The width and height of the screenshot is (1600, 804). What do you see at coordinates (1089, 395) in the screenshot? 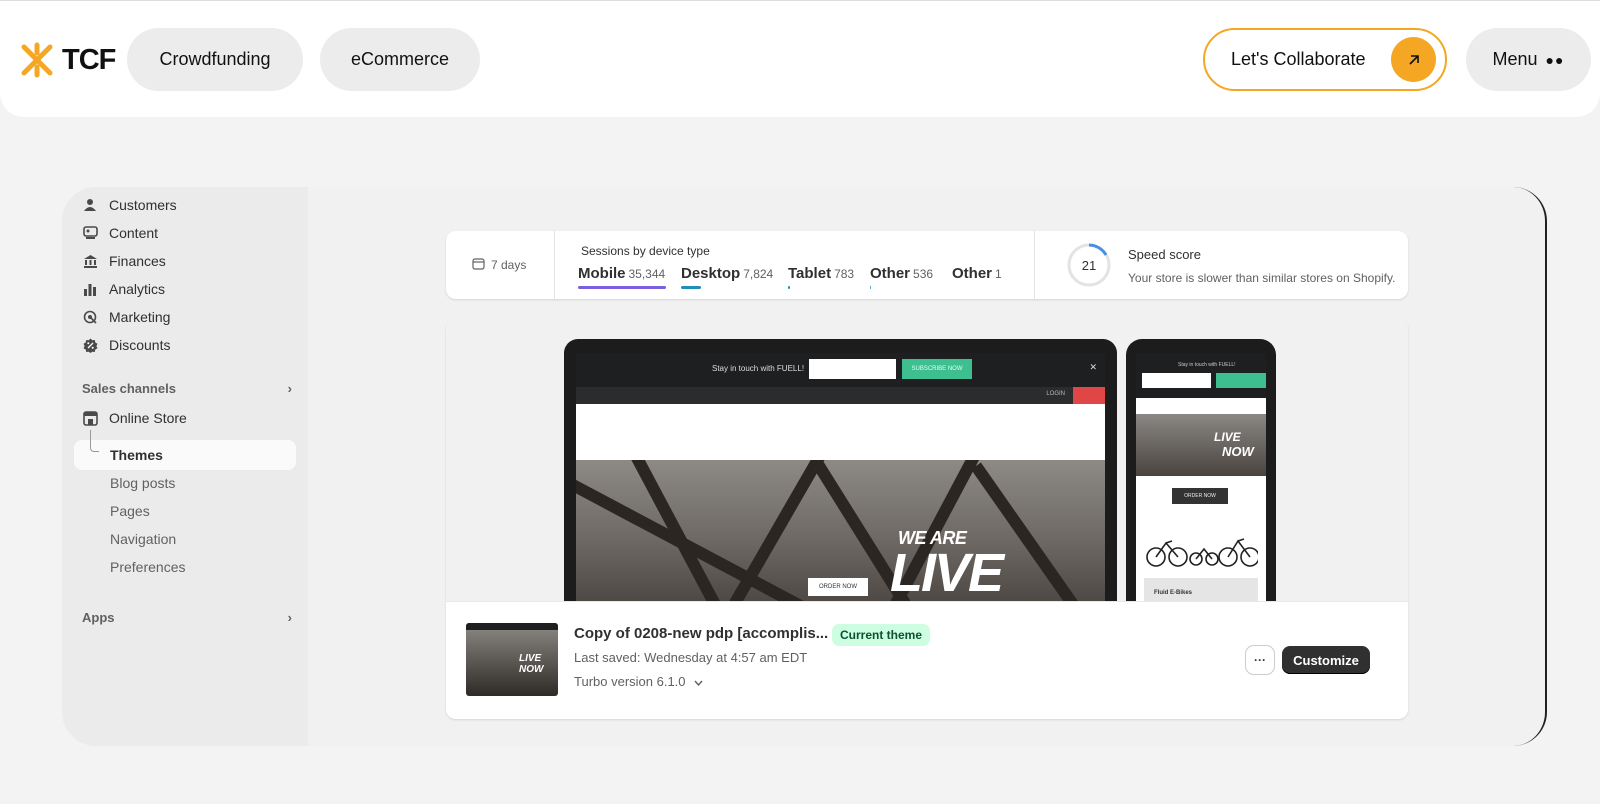
I see `preview-cart-badge` at bounding box center [1089, 395].